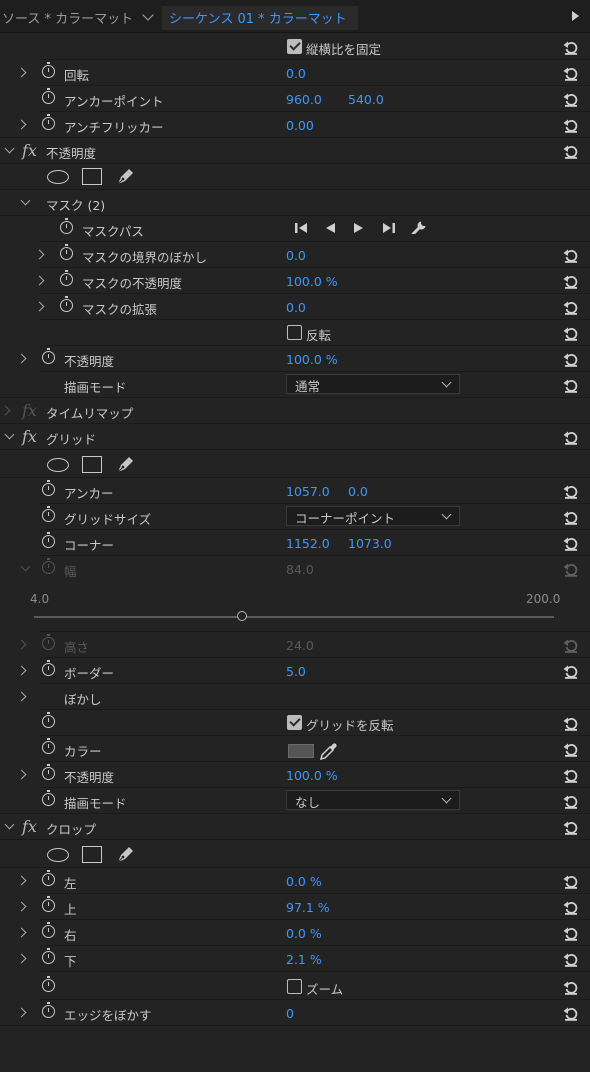 The width and height of the screenshot is (590, 1072). I want to click on crop-right-value: 0.0 %, so click(304, 933).